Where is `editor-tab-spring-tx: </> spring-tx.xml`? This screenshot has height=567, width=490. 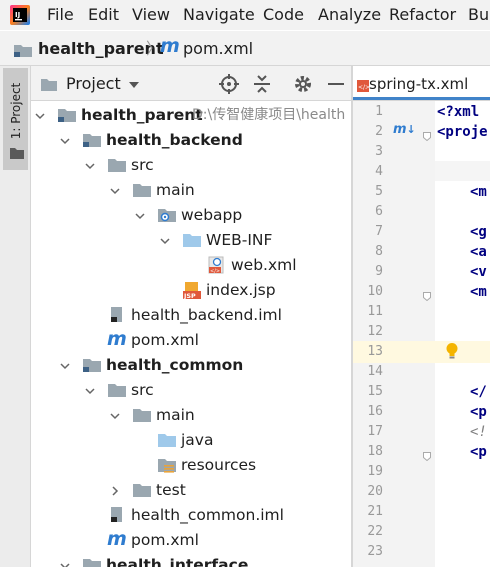
editor-tab-spring-tx: </> spring-tx.xml is located at coordinates (421, 83).